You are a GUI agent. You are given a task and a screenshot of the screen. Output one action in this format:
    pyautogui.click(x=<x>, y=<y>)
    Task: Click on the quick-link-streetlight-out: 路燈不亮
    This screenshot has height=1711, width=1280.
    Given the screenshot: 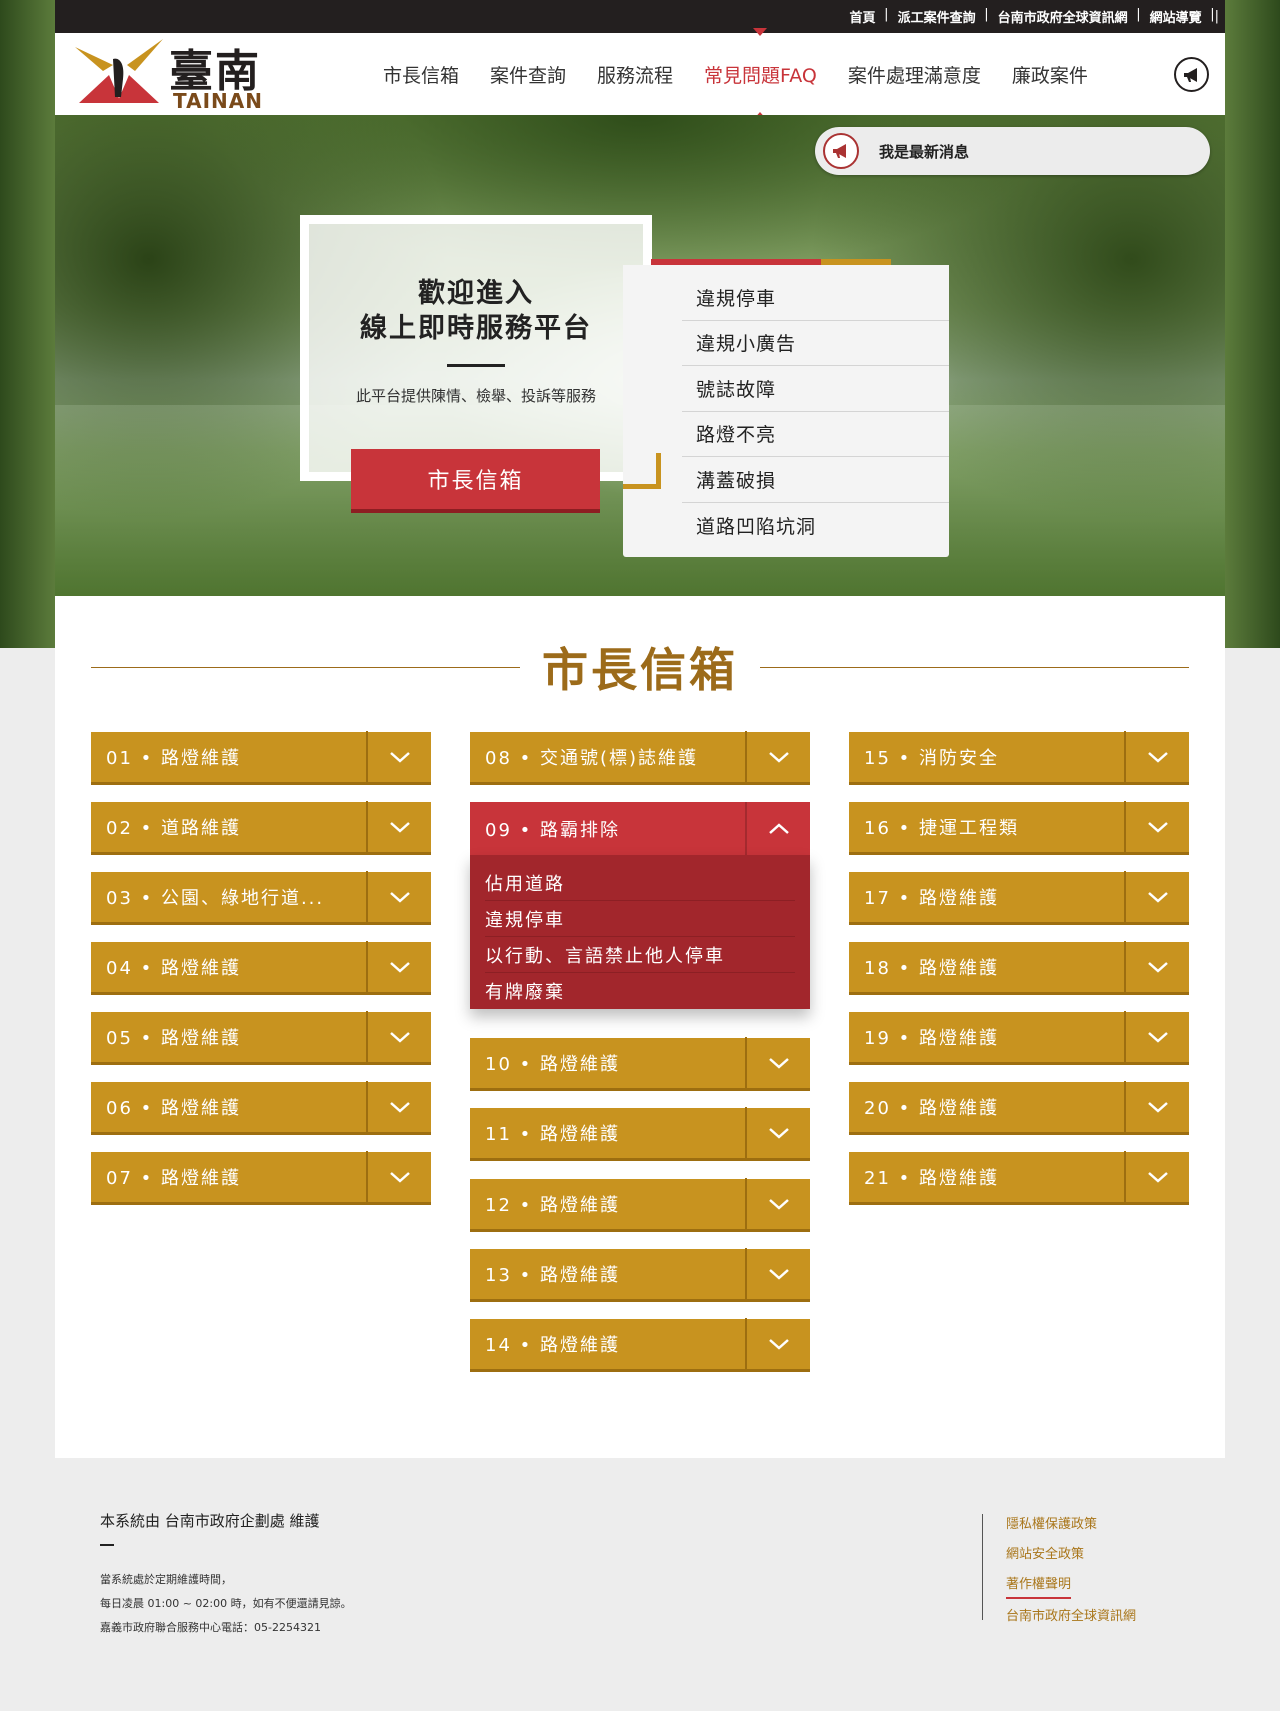 What is the action you would take?
    pyautogui.click(x=815, y=434)
    